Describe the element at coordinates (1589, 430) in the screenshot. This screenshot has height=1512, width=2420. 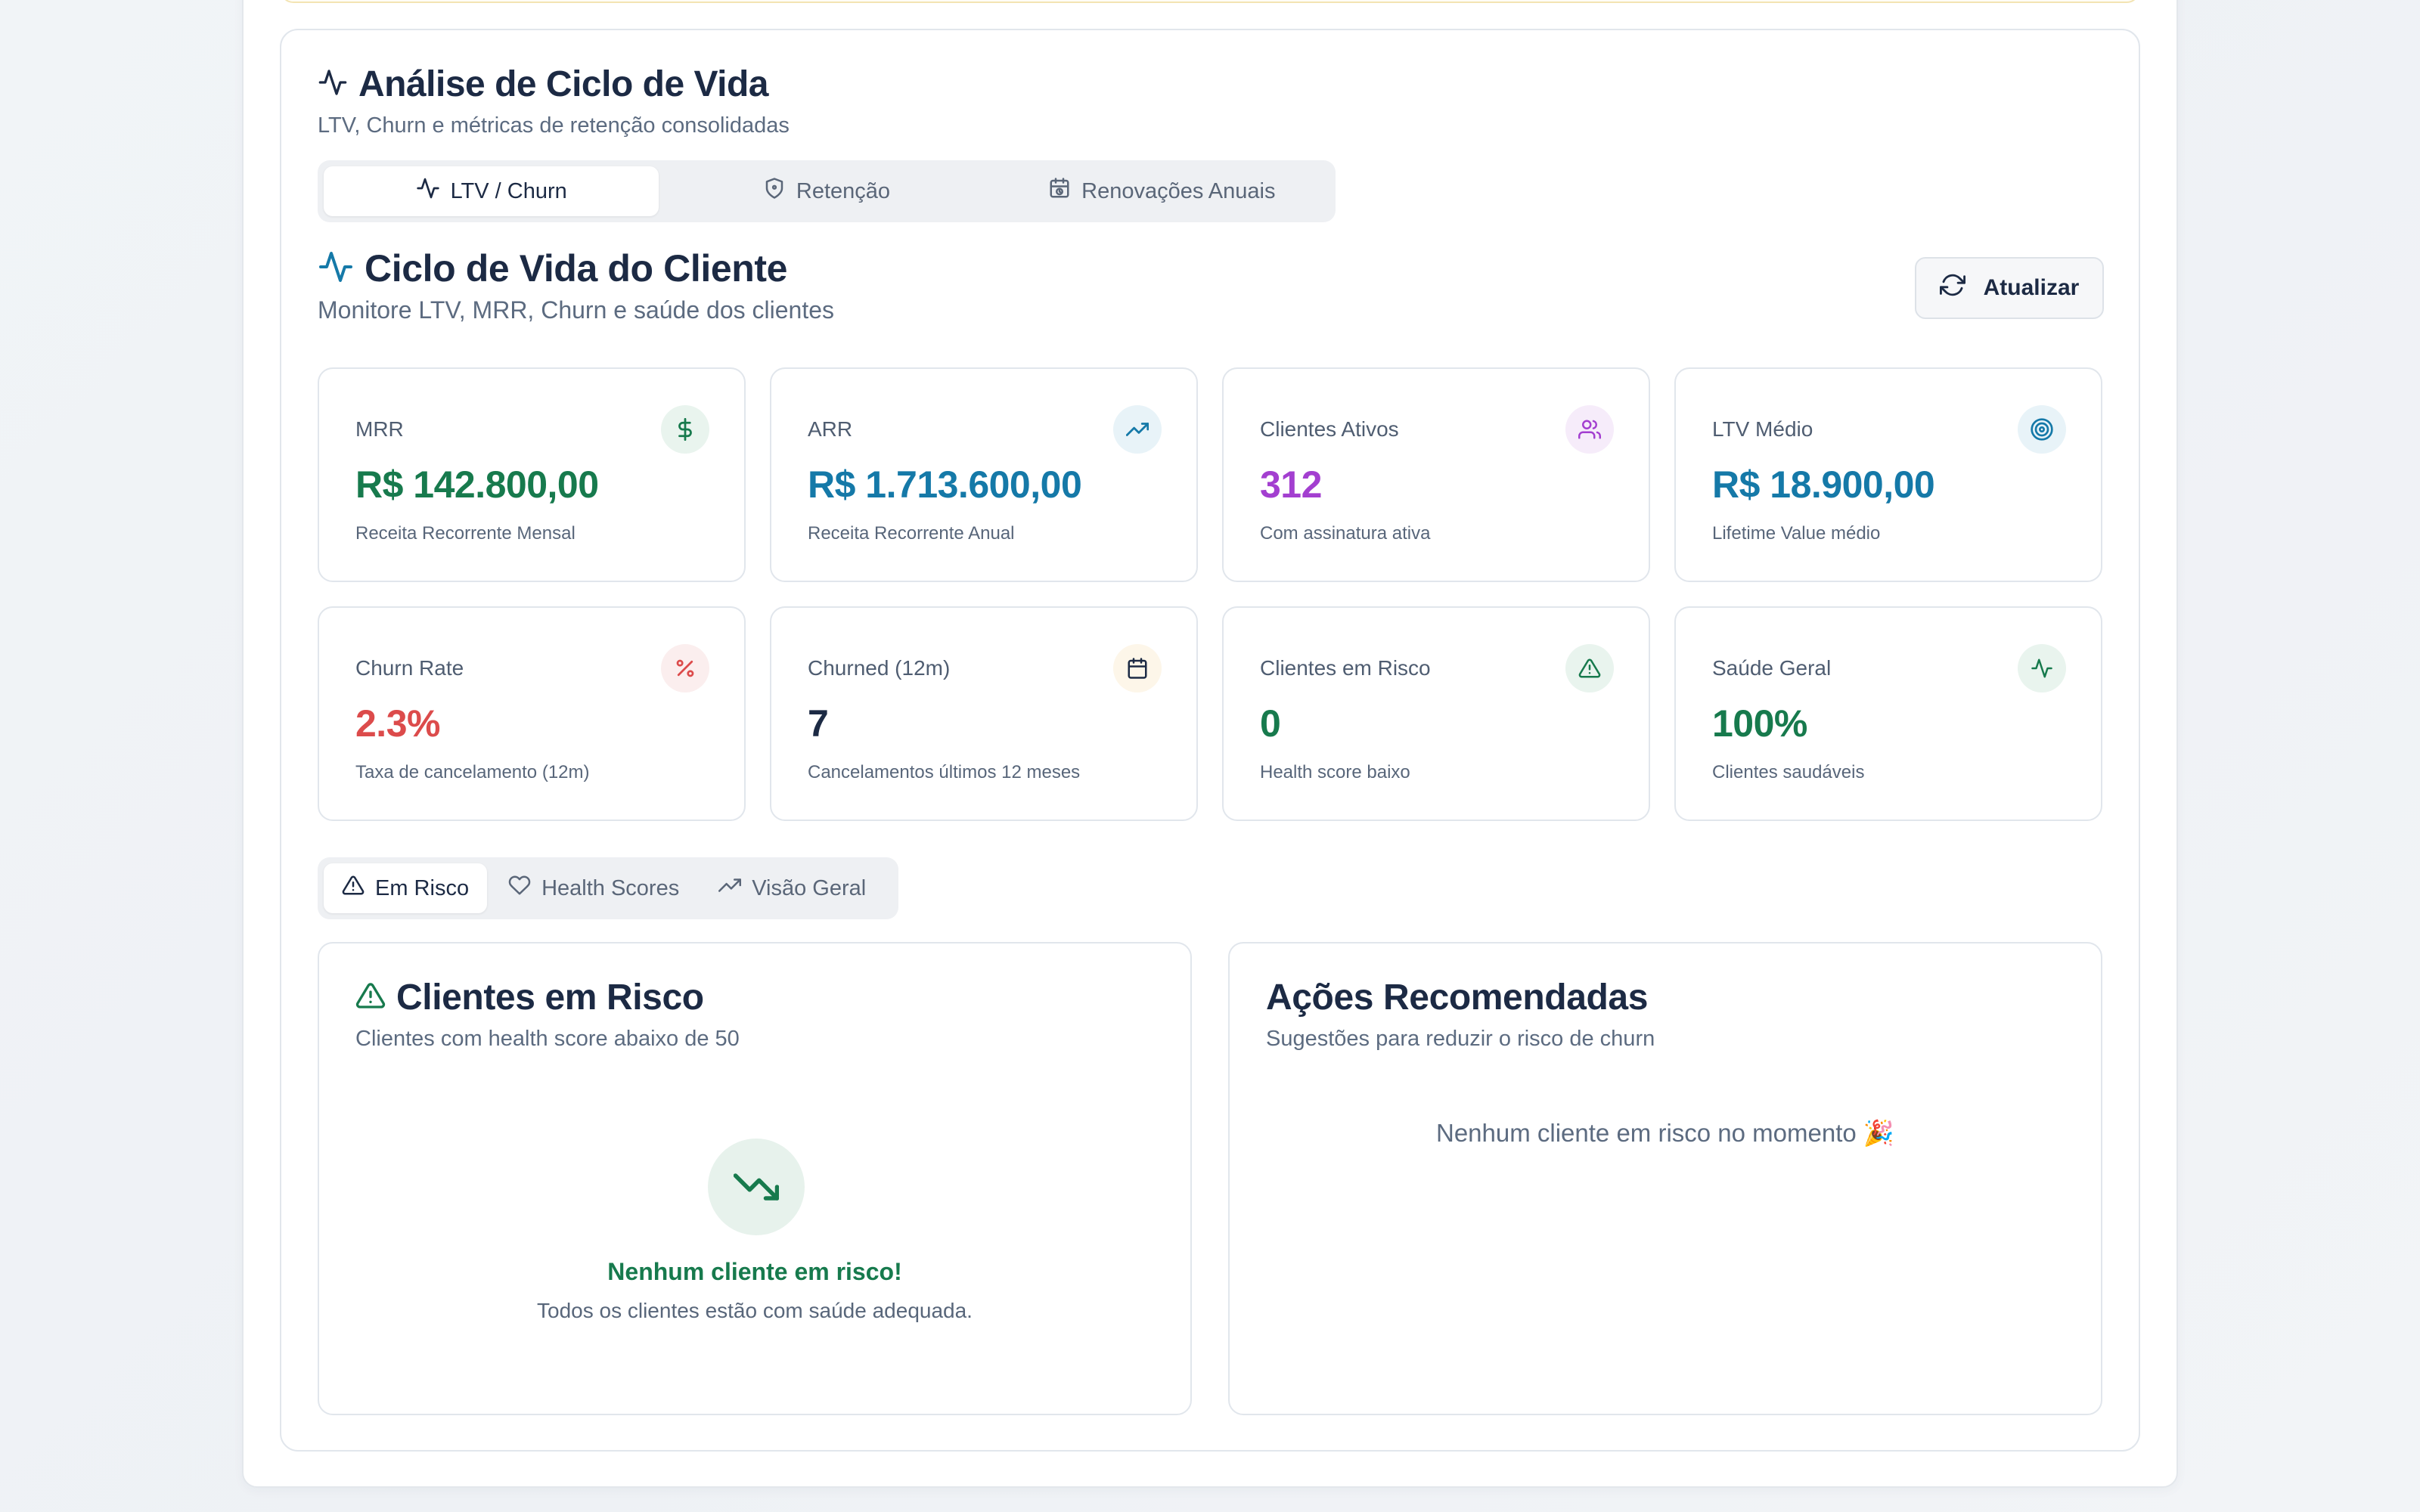
I see `users-icon` at that location.